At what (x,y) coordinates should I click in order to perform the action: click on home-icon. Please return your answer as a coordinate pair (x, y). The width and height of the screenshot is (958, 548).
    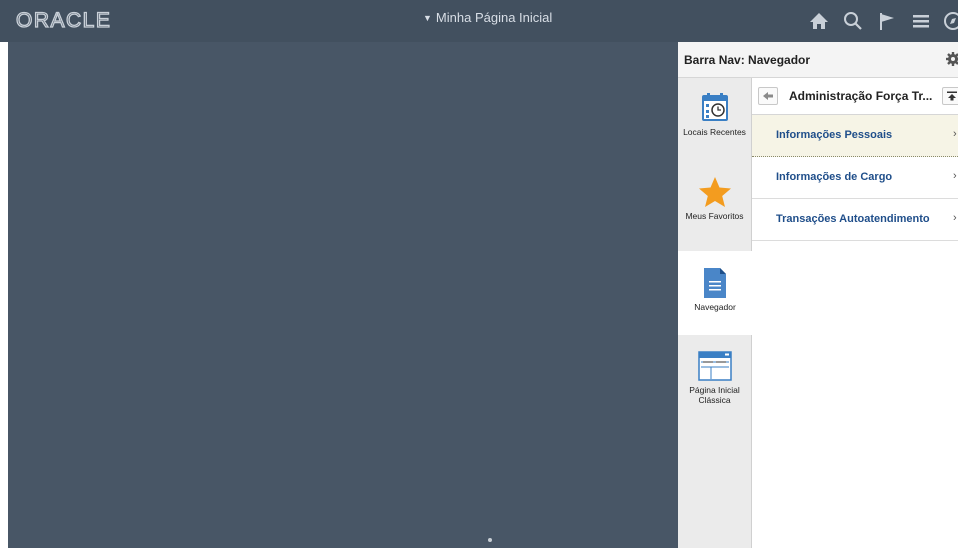
    Looking at the image, I should click on (819, 21).